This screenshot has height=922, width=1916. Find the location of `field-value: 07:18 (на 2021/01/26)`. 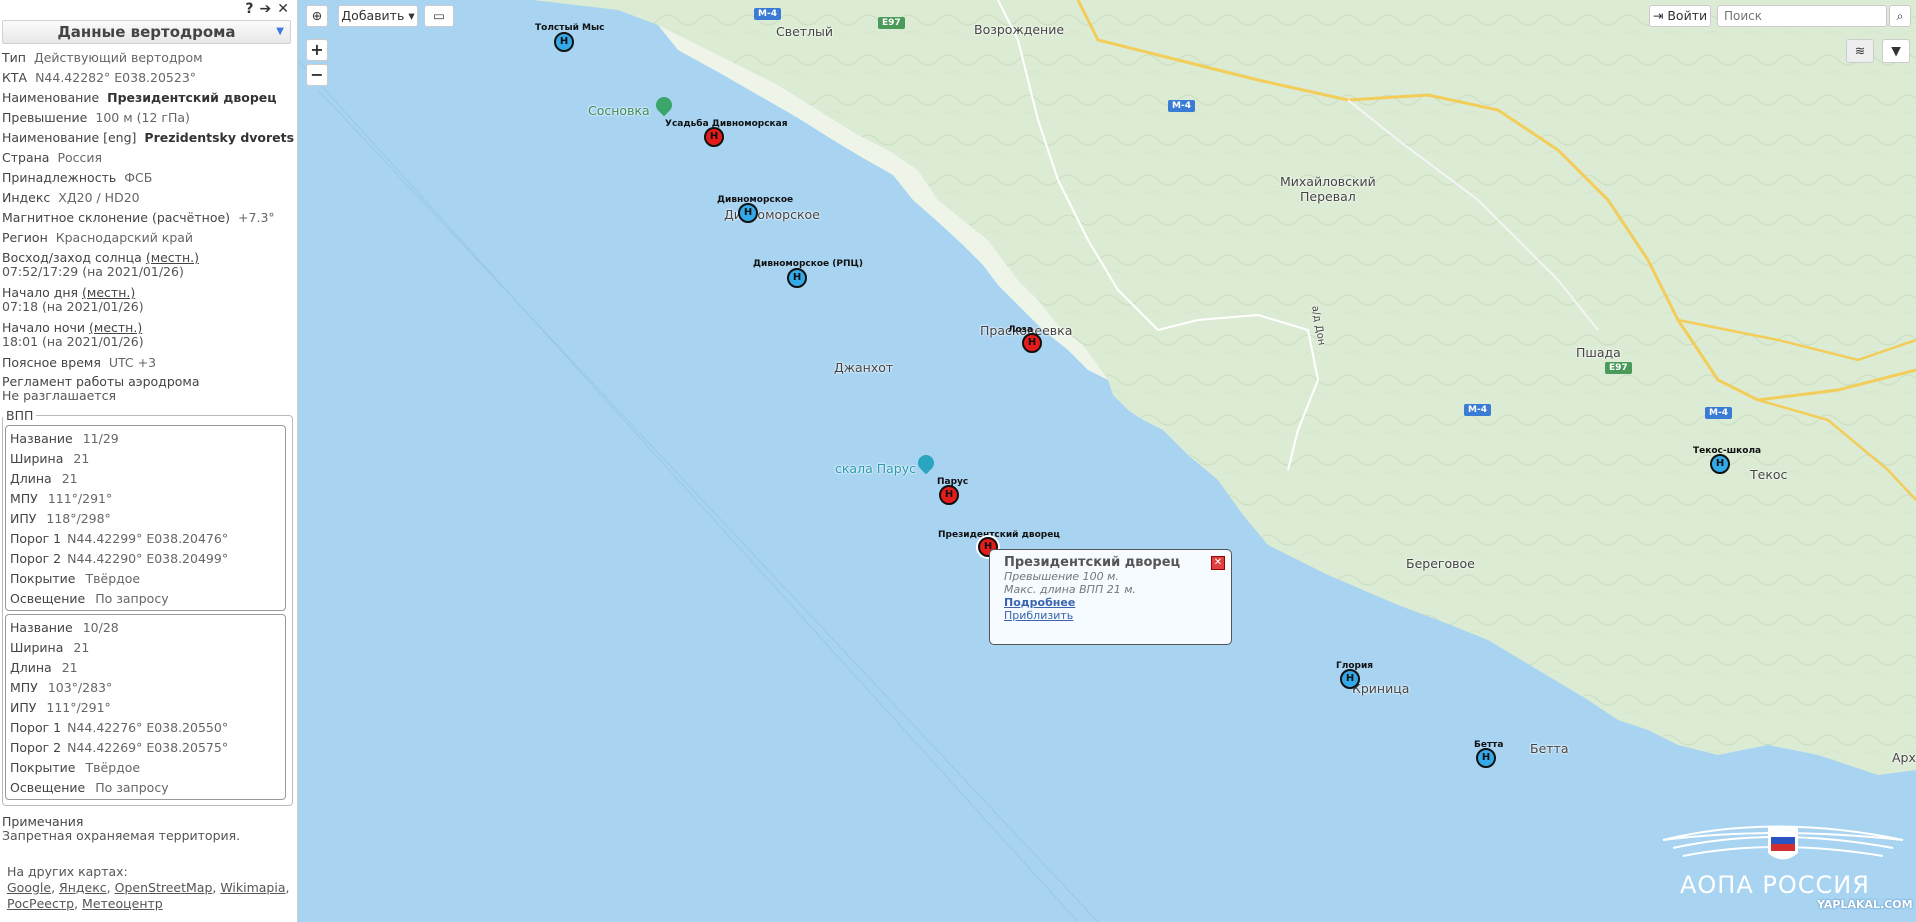

field-value: 07:18 (на 2021/01/26) is located at coordinates (73, 306).